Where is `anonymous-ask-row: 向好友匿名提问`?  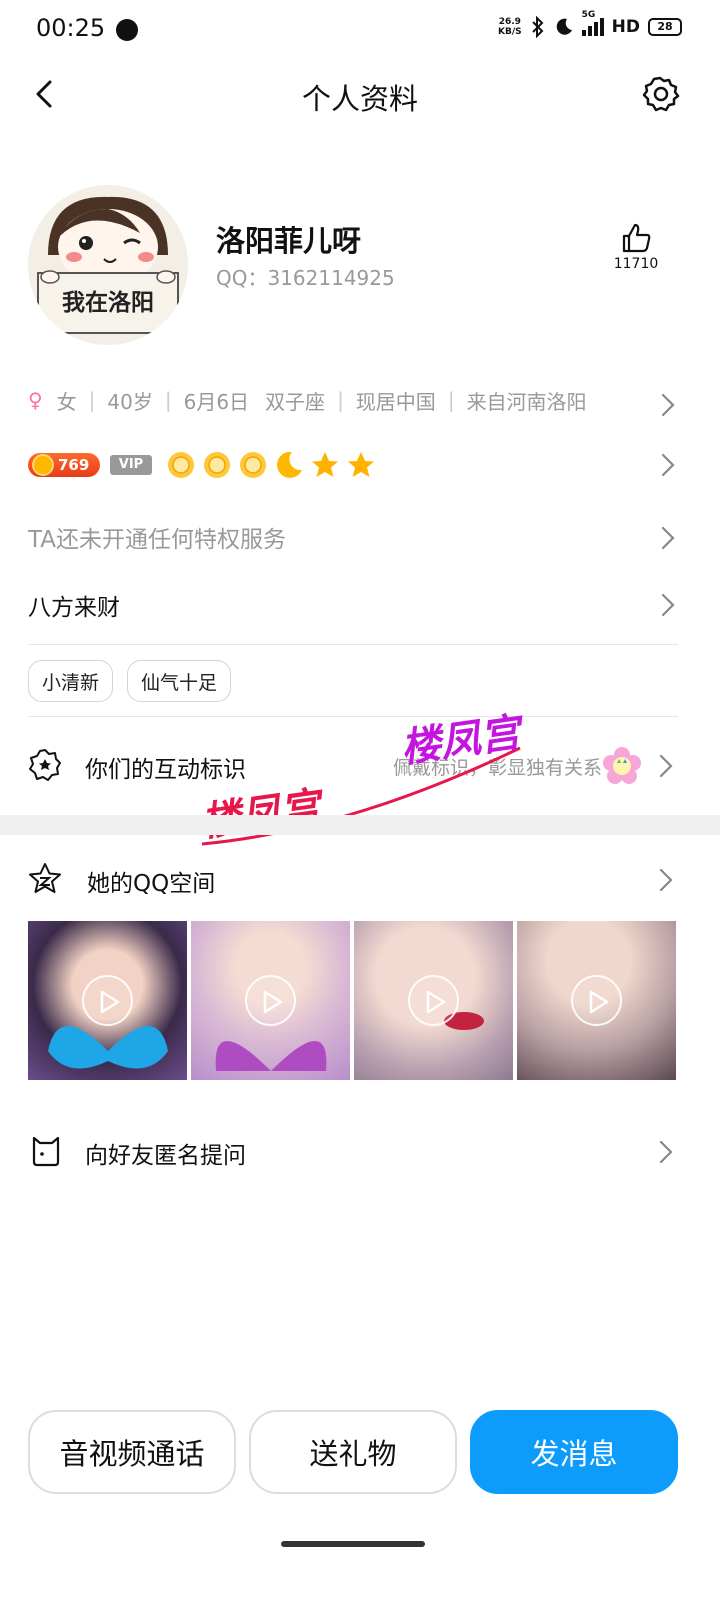 anonymous-ask-row: 向好友匿名提问 is located at coordinates (353, 1152).